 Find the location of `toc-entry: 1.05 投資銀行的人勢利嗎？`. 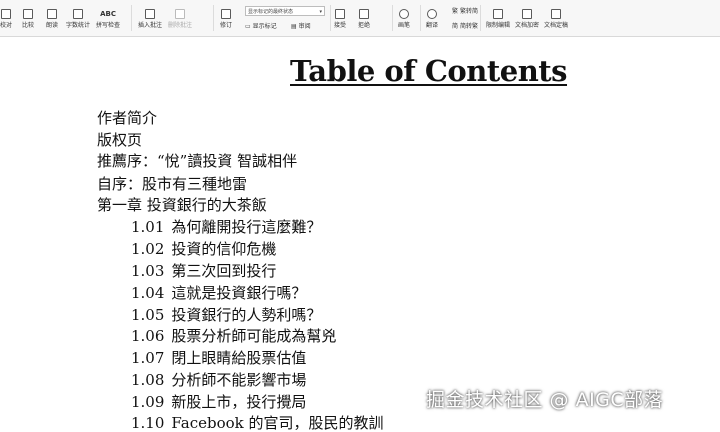

toc-entry: 1.05 投資銀行的人勢利嗎？ is located at coordinates (226, 315).